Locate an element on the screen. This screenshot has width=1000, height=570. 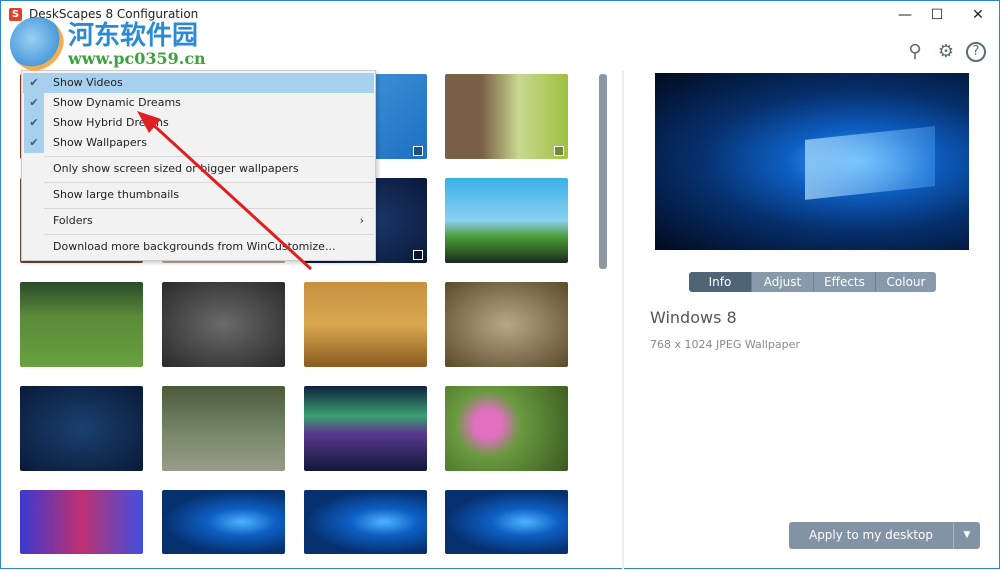
pane-divider is located at coordinates (623, 320).